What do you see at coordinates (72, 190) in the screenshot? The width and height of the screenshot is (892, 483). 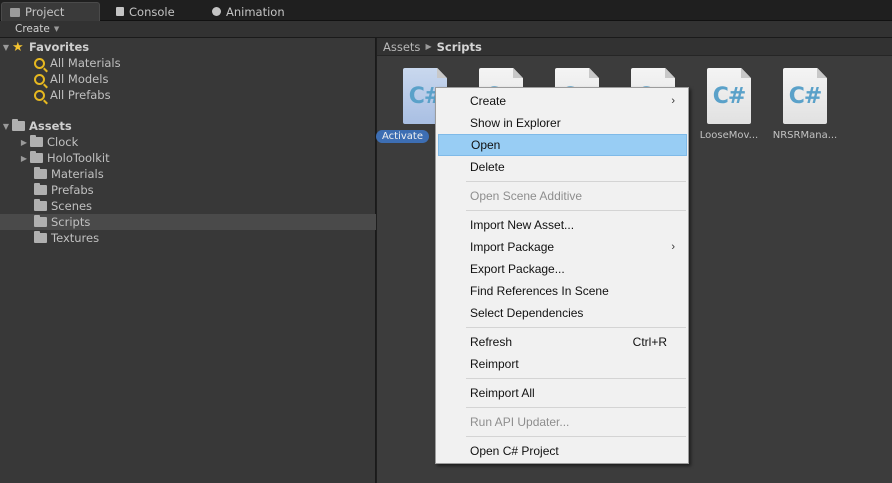 I see `folder-label: Prefabs` at bounding box center [72, 190].